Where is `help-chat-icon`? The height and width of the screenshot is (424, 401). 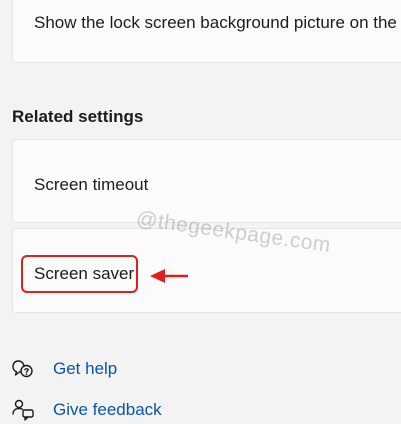 help-chat-icon is located at coordinates (22, 369).